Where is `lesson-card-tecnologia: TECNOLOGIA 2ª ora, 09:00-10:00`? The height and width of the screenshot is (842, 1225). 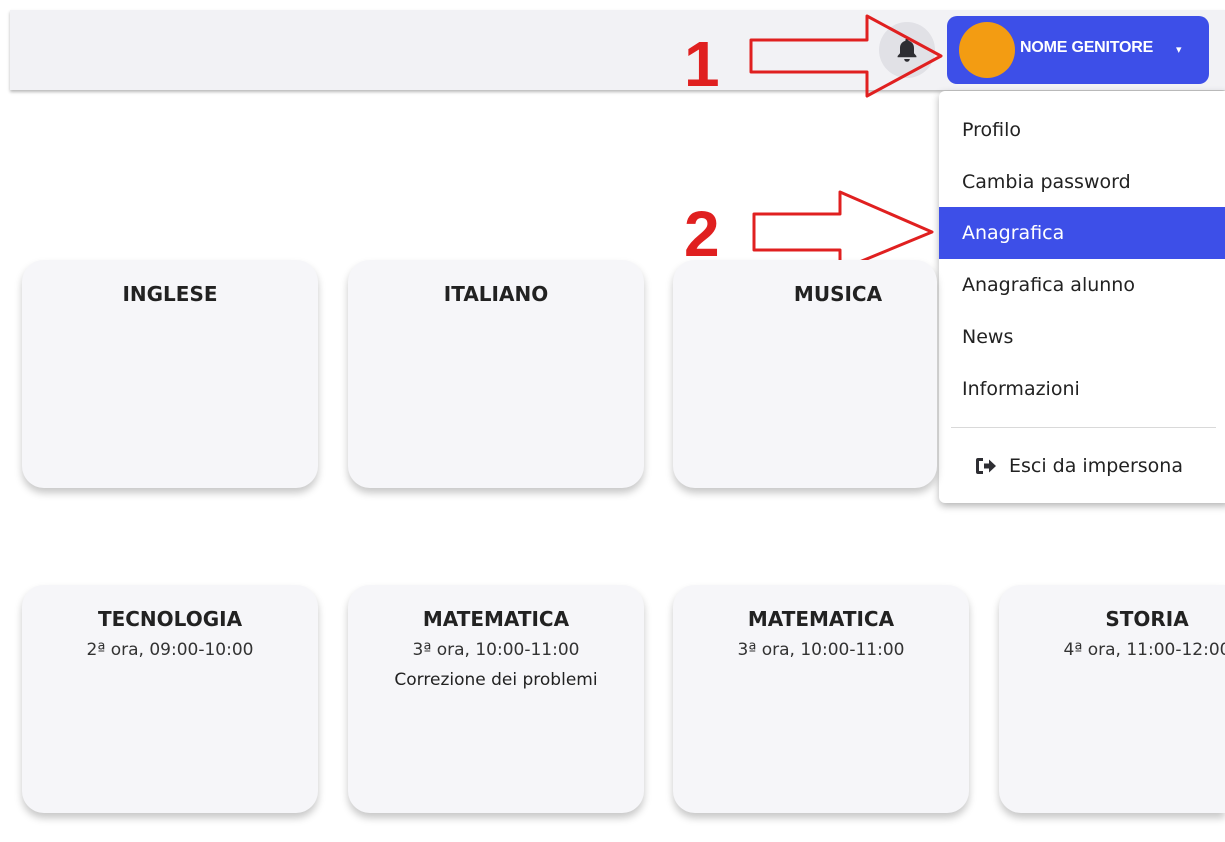 lesson-card-tecnologia: TECNOLOGIA 2ª ora, 09:00-10:00 is located at coordinates (170, 699).